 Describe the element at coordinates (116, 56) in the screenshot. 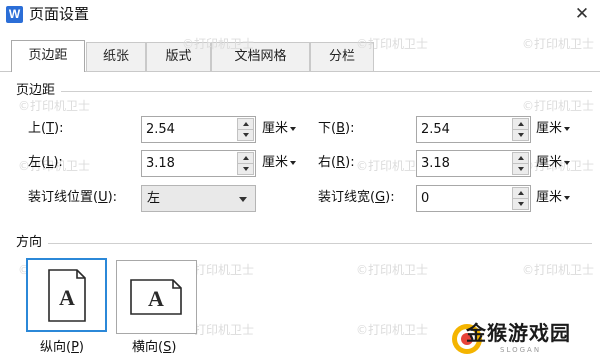

I see `tab-paper: 纸张` at that location.